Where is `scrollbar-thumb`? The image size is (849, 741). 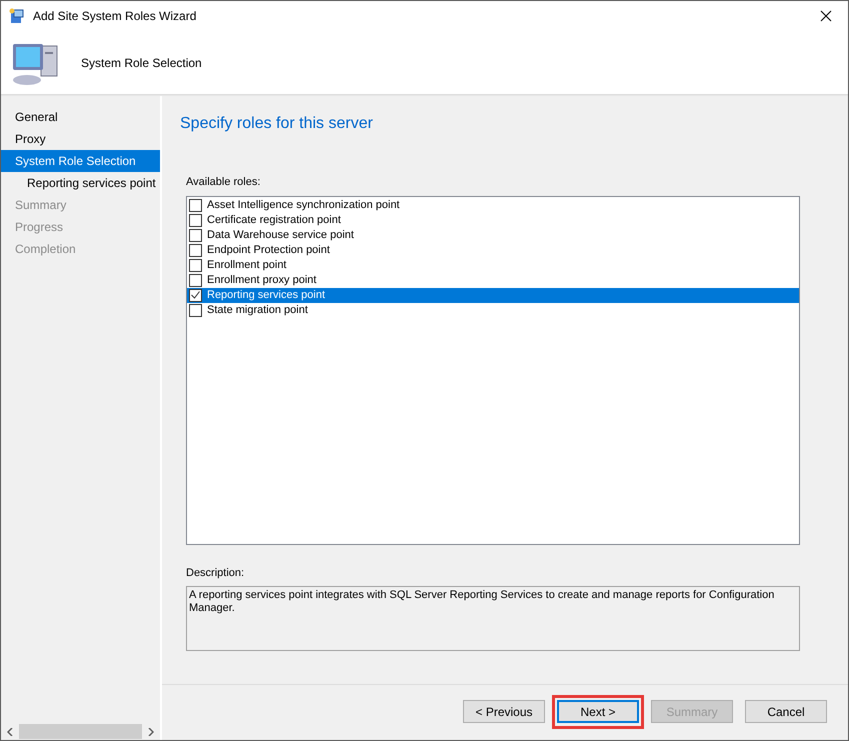
scrollbar-thumb is located at coordinates (80, 731).